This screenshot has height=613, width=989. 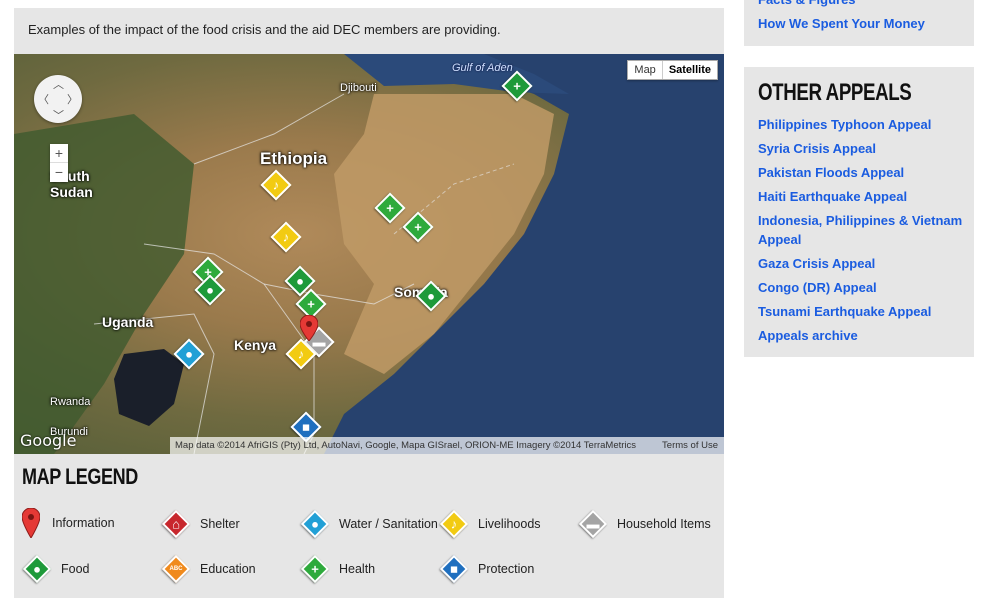 I want to click on pan-down-icon: ﹀, so click(x=58, y=115).